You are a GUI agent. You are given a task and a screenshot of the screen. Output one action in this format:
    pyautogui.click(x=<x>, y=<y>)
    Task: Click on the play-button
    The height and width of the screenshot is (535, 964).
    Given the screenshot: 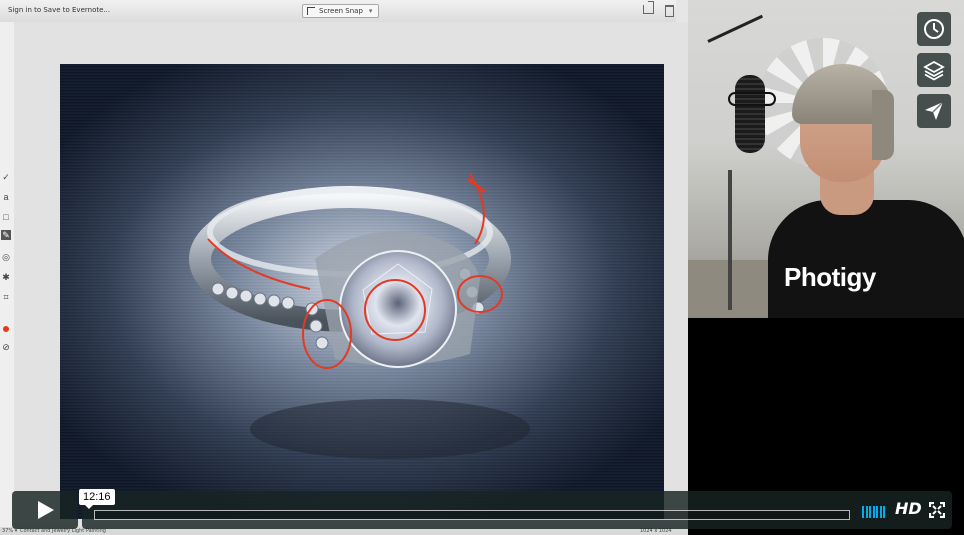 What is the action you would take?
    pyautogui.click(x=45, y=510)
    